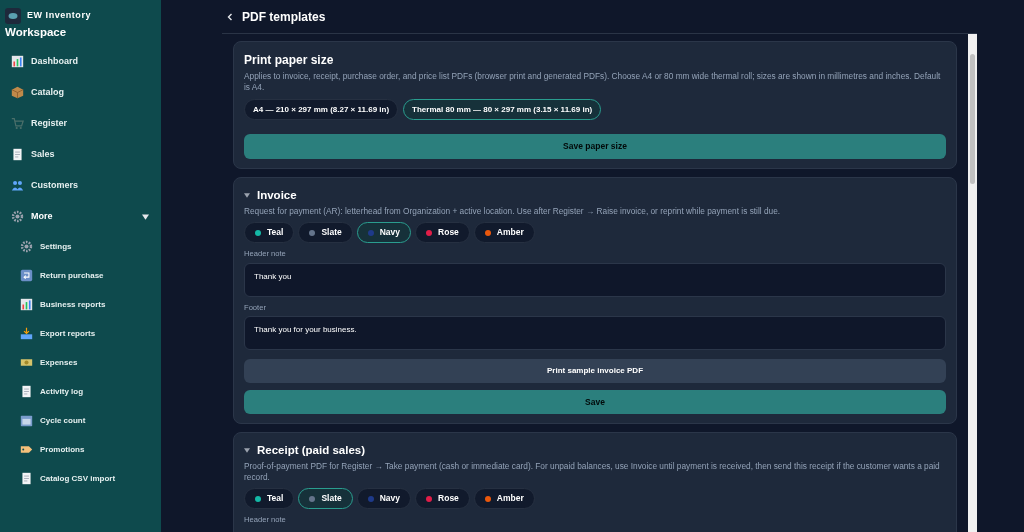 This screenshot has width=1024, height=532. What do you see at coordinates (80, 92) in the screenshot?
I see `nav-item: Catalog` at bounding box center [80, 92].